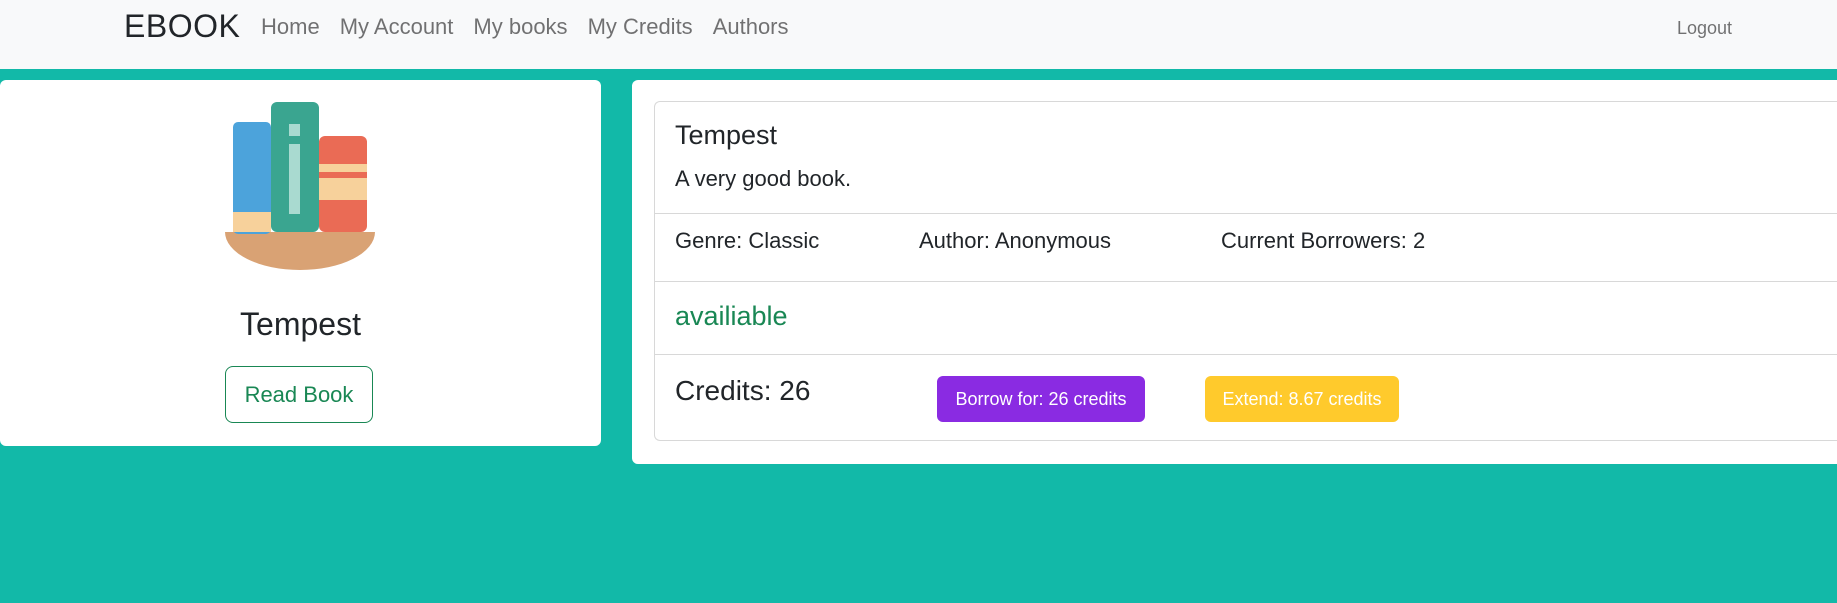 Image resolution: width=1837 pixels, height=603 pixels. What do you see at coordinates (1041, 399) in the screenshot?
I see `borrow-button: Borrow for: 26 credits` at bounding box center [1041, 399].